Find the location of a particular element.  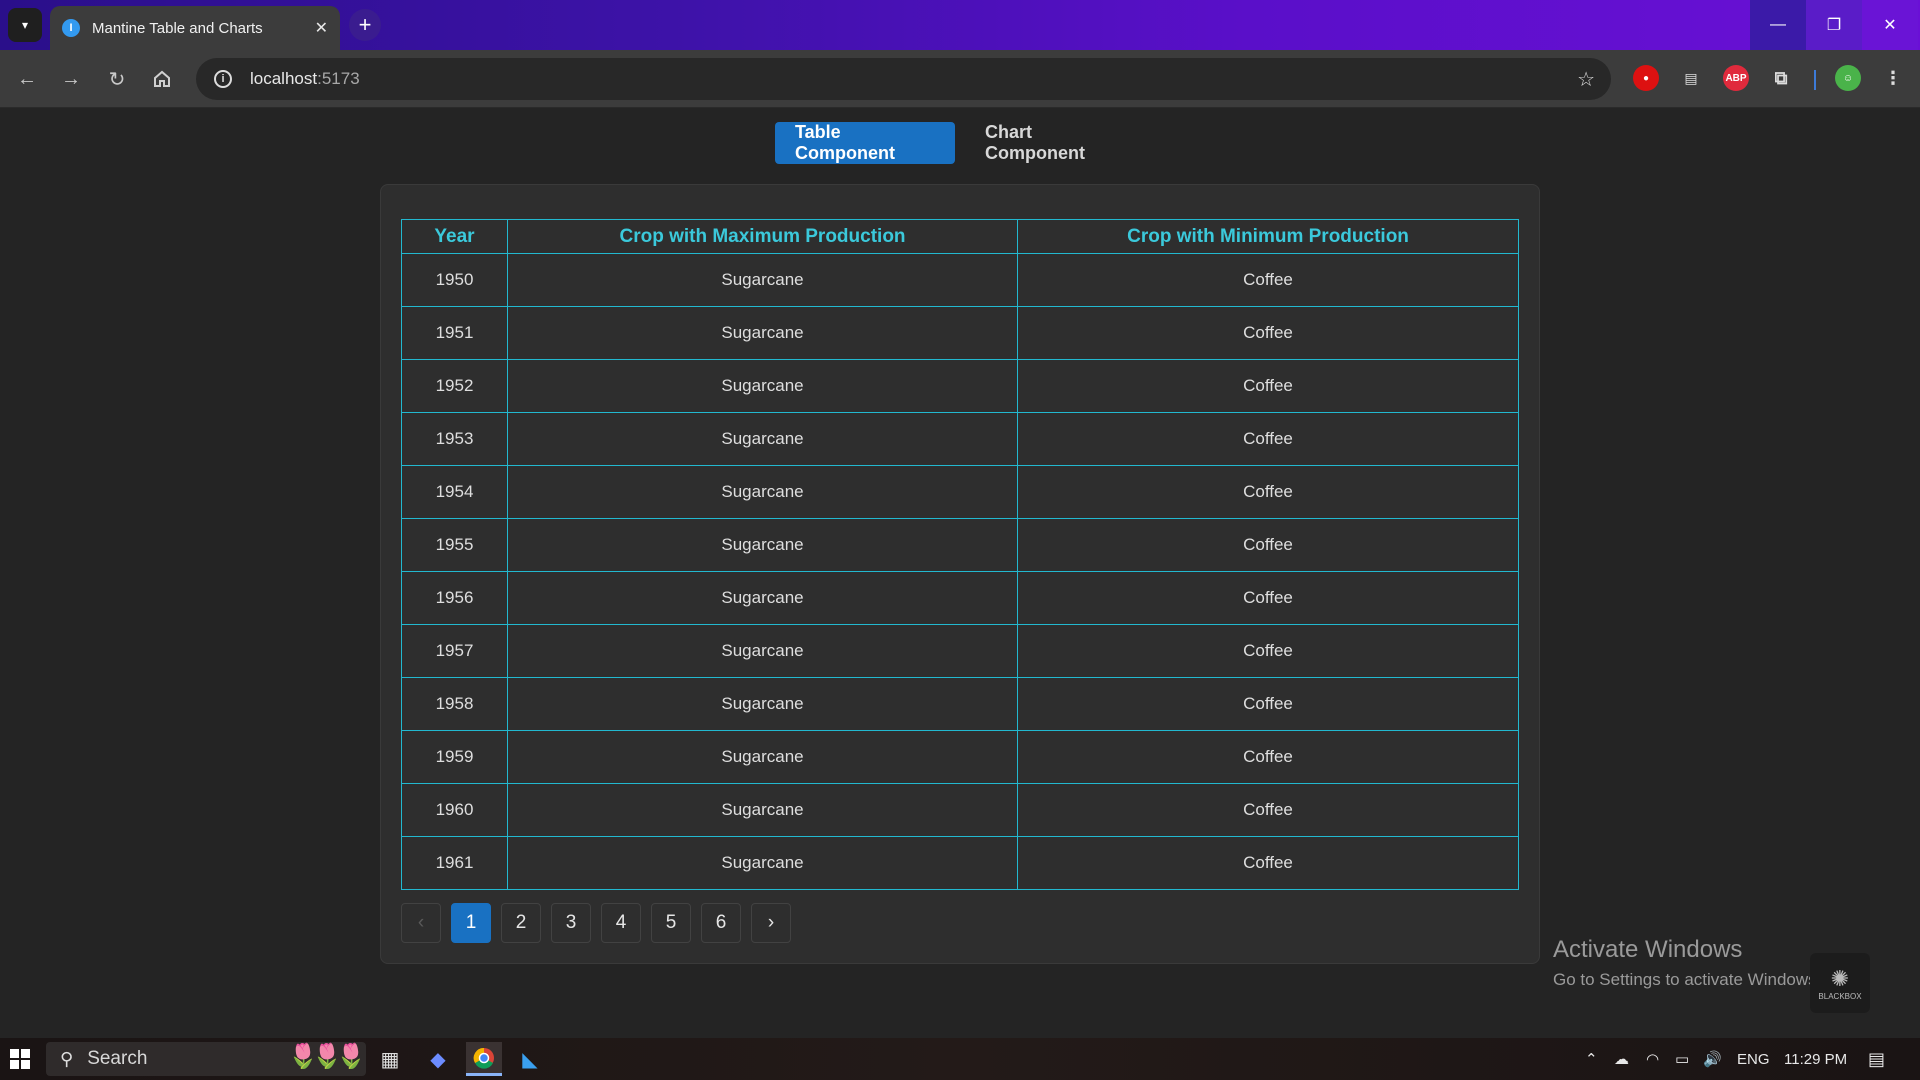

pagination-page-1: 1 is located at coordinates (471, 923).